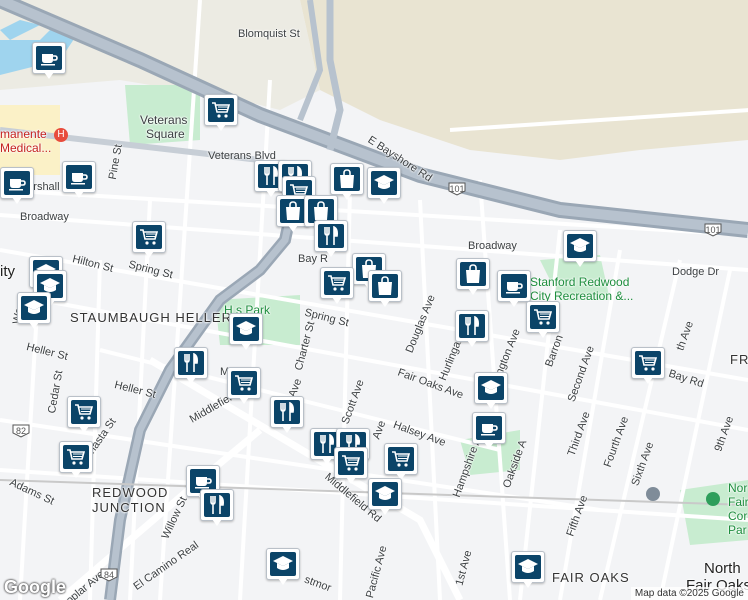 This screenshot has width=748, height=600. I want to click on redwood-junction-label-1: REDWOOD, so click(130, 492).